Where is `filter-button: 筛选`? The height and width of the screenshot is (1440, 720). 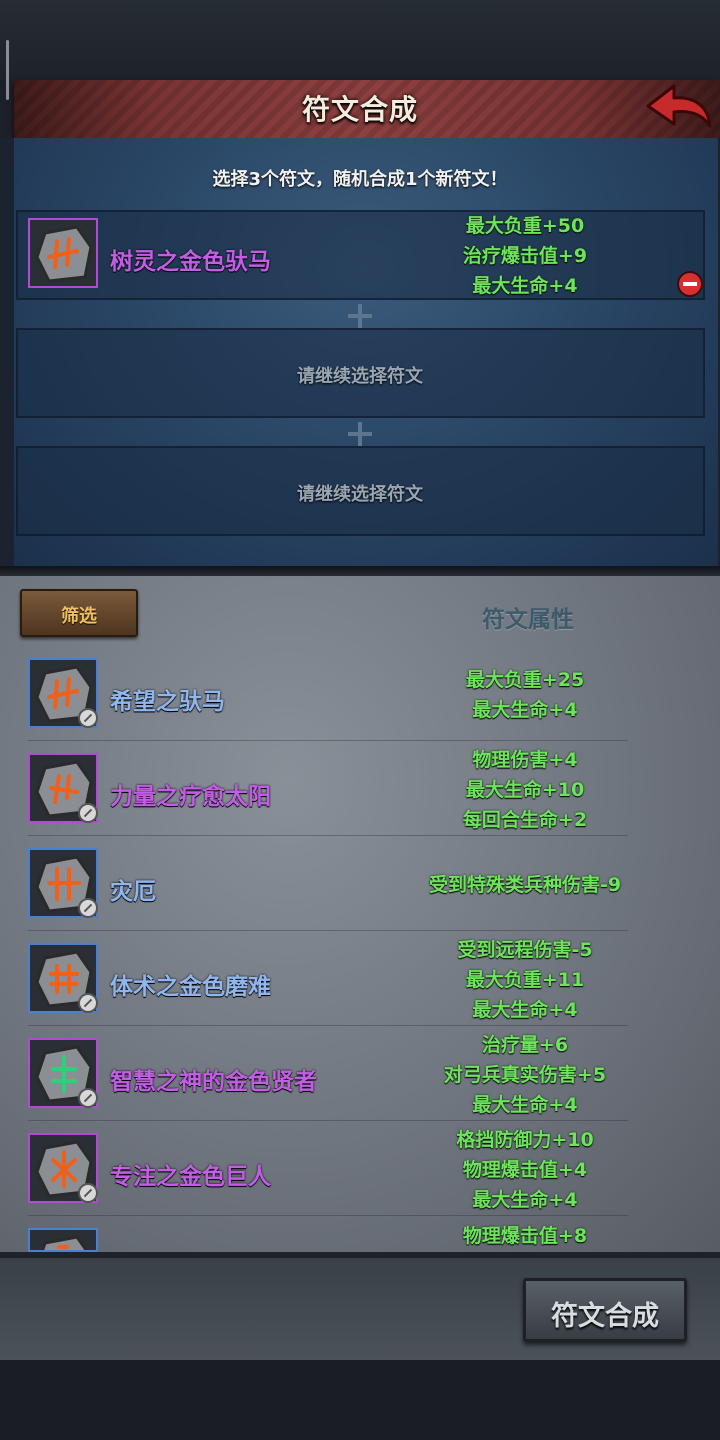
filter-button: 筛选 is located at coordinates (79, 613).